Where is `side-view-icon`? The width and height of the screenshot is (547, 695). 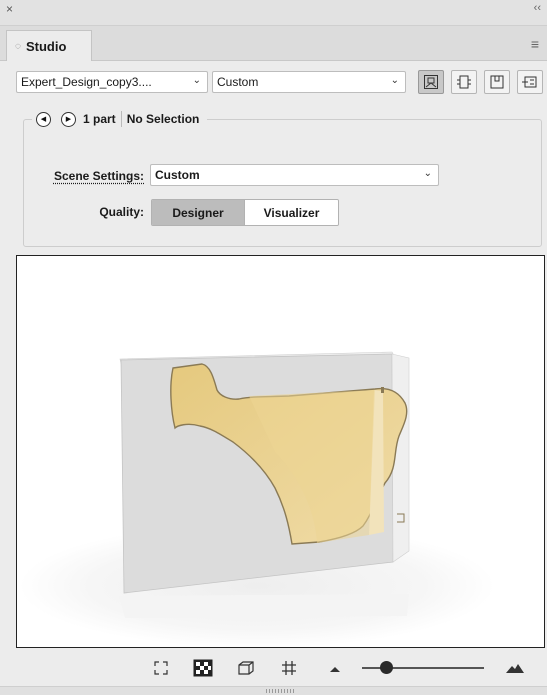
side-view-icon is located at coordinates (529, 82).